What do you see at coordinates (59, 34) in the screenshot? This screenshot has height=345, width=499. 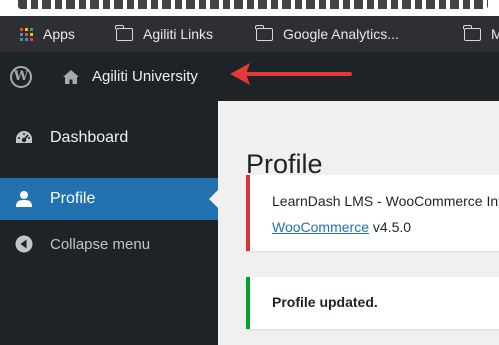 I see `bookmark-apps-label: Apps` at bounding box center [59, 34].